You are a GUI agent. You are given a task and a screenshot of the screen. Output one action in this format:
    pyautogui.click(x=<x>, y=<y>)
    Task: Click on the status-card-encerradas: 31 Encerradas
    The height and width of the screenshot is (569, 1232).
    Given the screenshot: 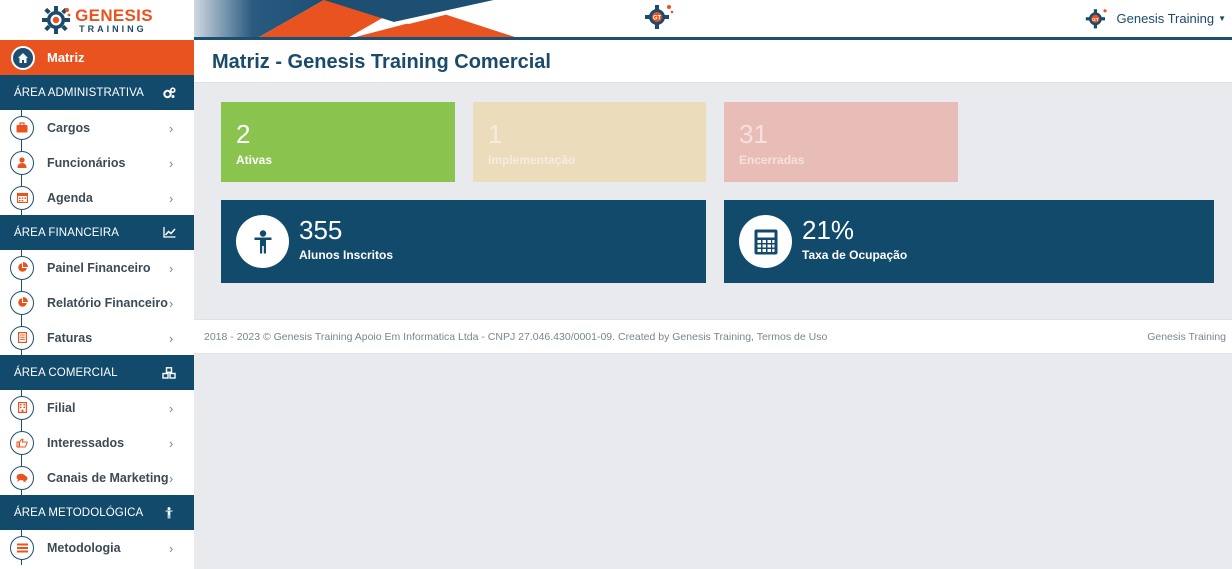 What is the action you would take?
    pyautogui.click(x=841, y=142)
    